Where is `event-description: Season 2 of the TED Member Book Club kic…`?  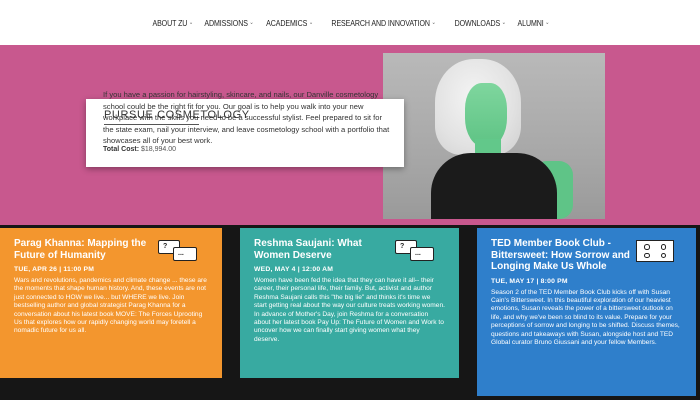 event-description: Season 2 of the TED Member Book Club kic… is located at coordinates (585, 317).